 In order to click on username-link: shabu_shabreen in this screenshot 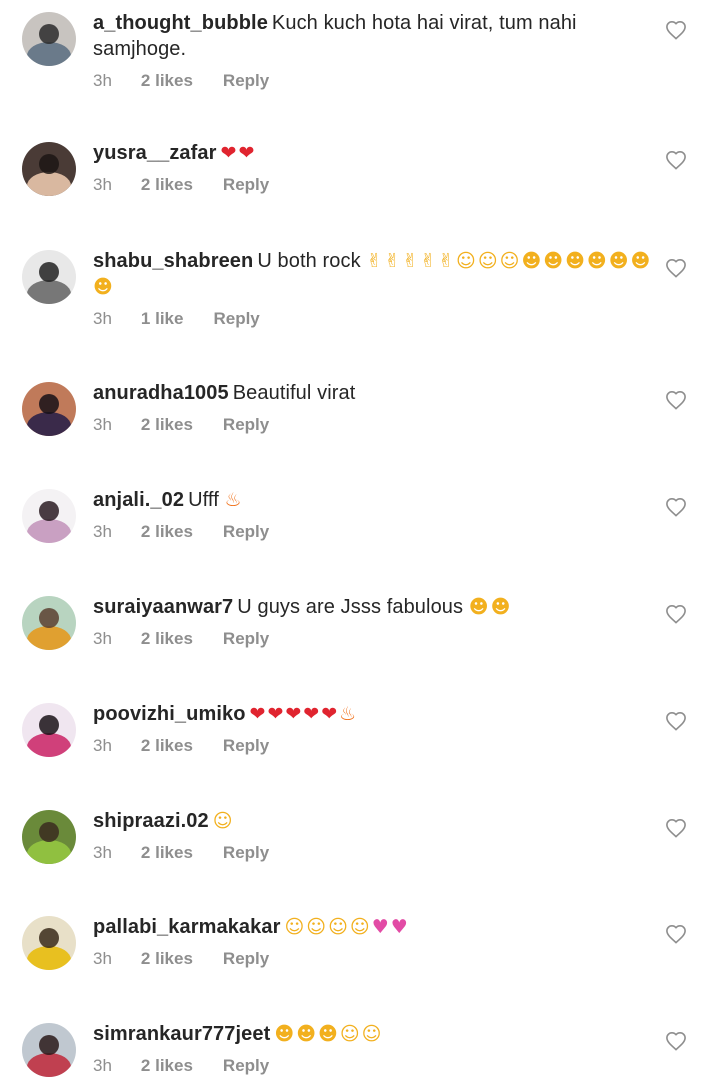, I will do `click(173, 261)`.